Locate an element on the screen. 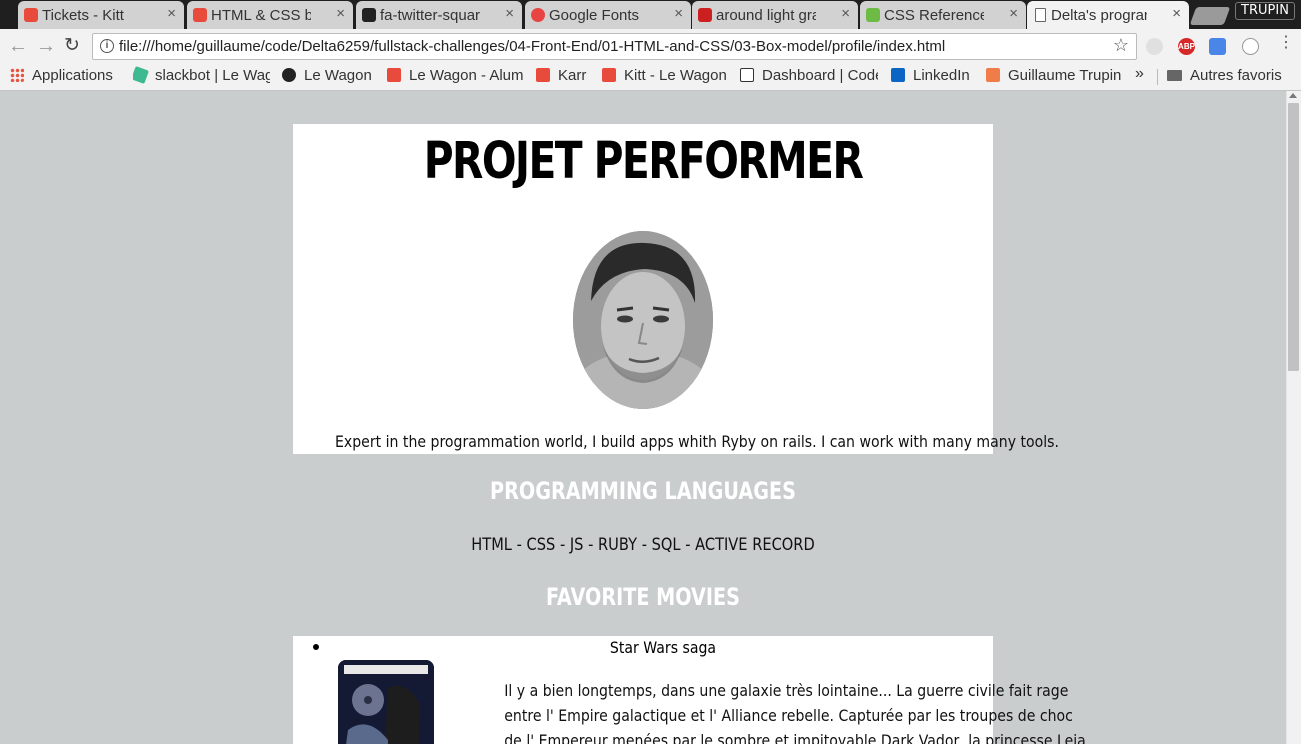 The image size is (1301, 744). star-icon: ☆ is located at coordinates (1121, 45).